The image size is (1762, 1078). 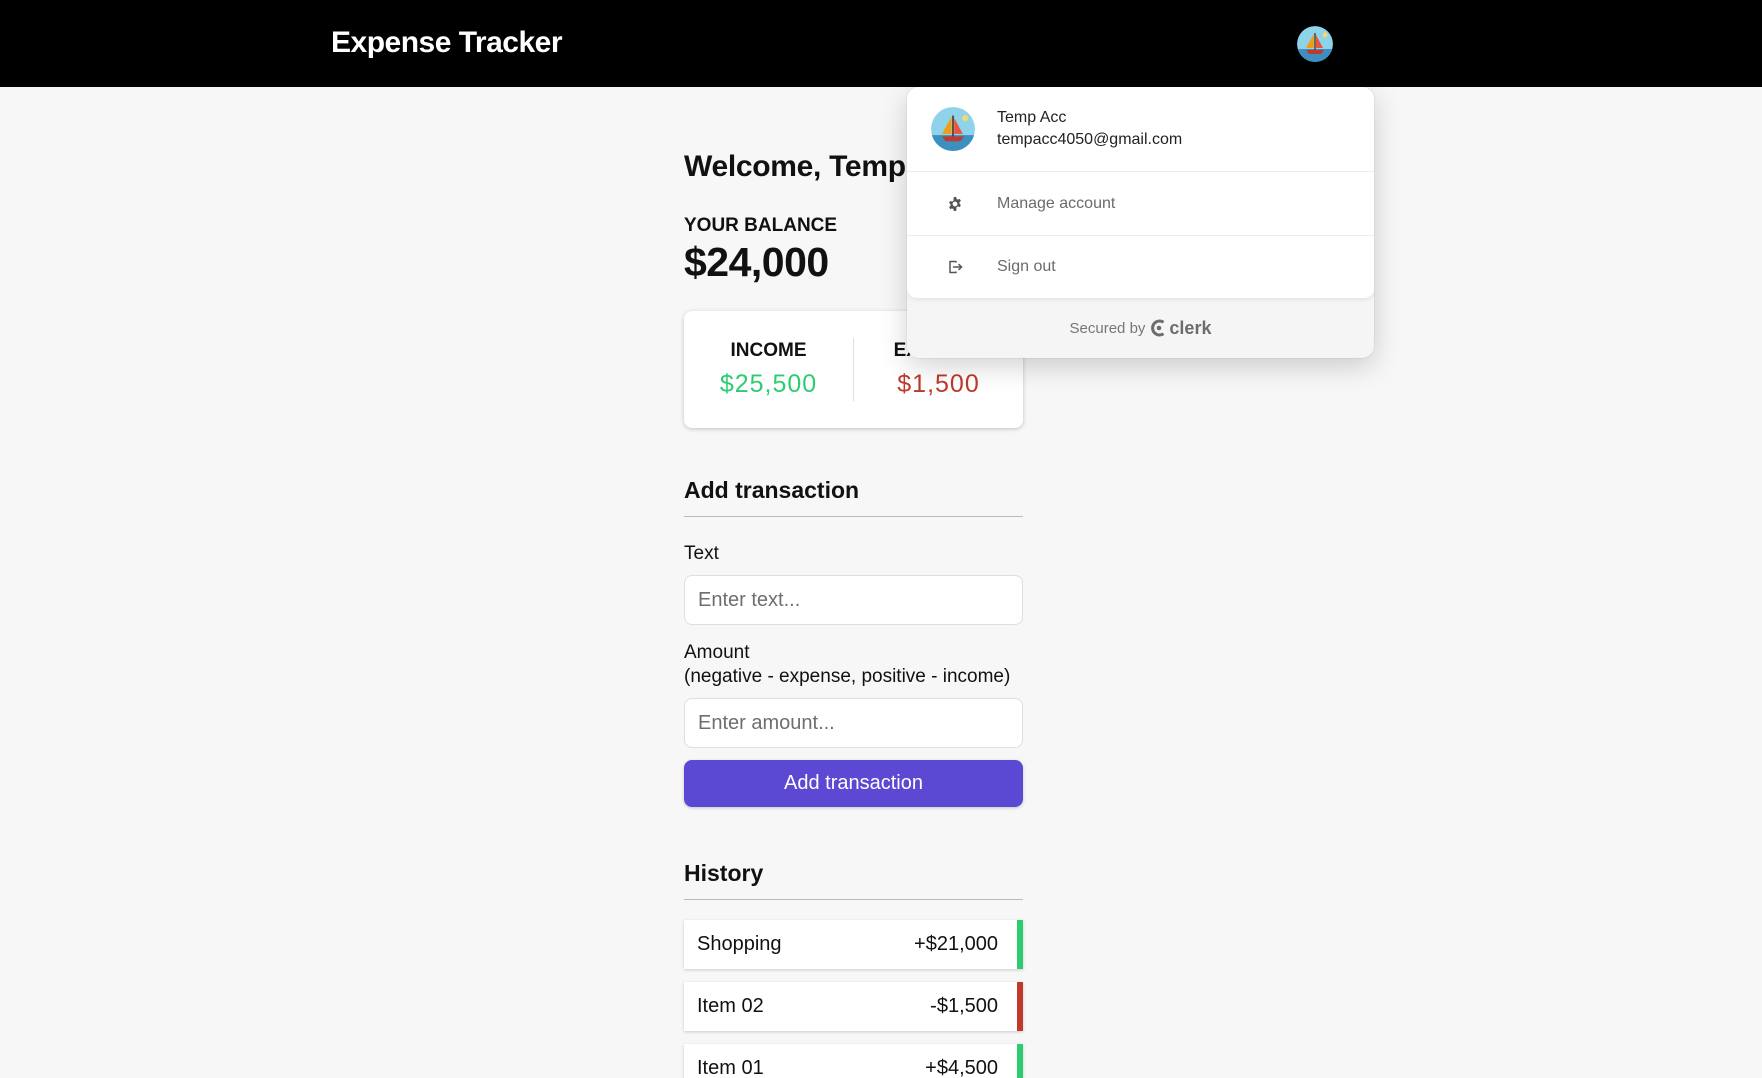 What do you see at coordinates (853, 600) in the screenshot?
I see `text-input` at bounding box center [853, 600].